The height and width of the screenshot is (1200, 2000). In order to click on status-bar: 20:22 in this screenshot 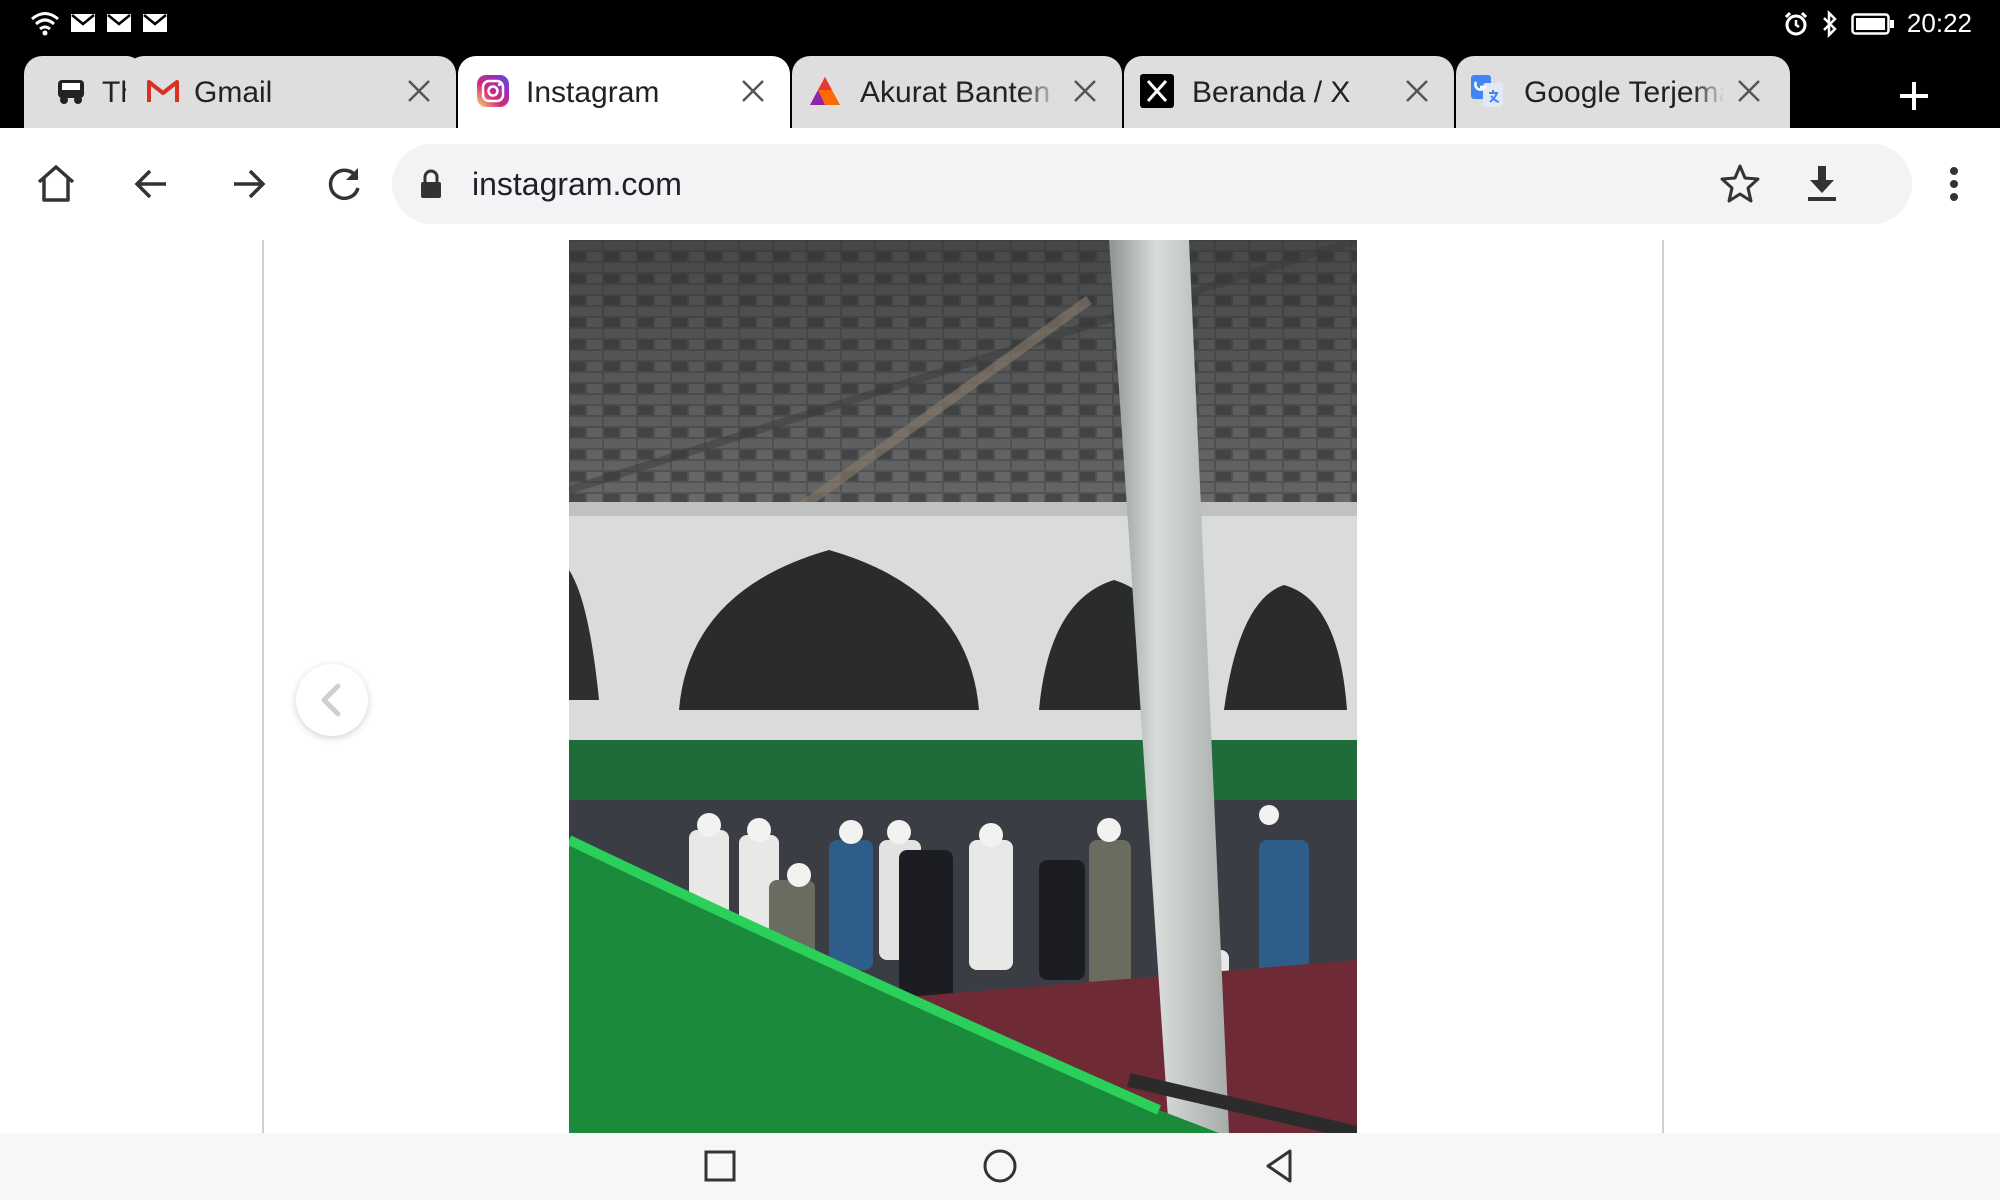, I will do `click(1000, 24)`.